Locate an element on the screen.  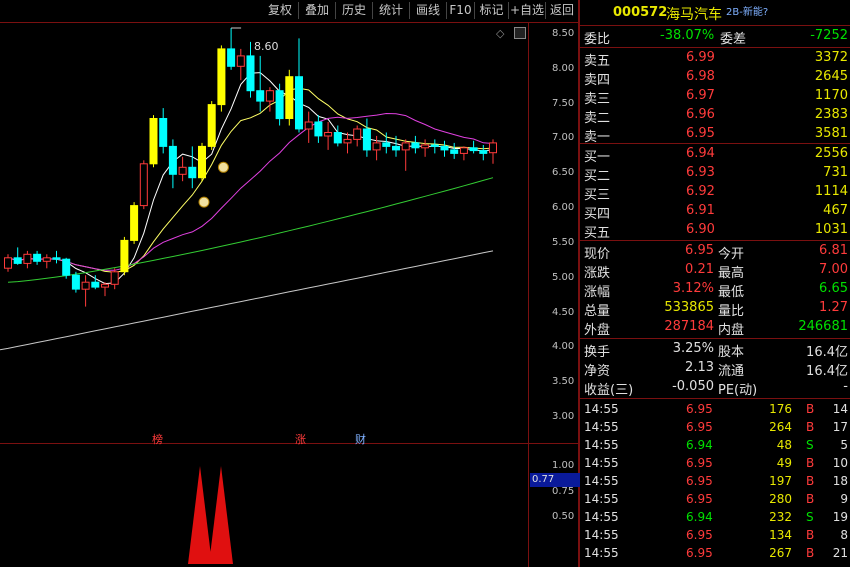
ask-price: 6.97 is located at coordinates (700, 95).